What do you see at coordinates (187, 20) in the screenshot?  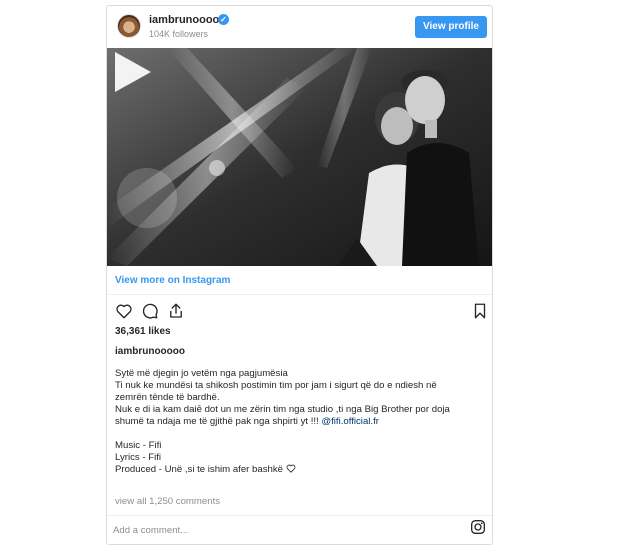 I see `username: iambrunooooo` at bounding box center [187, 20].